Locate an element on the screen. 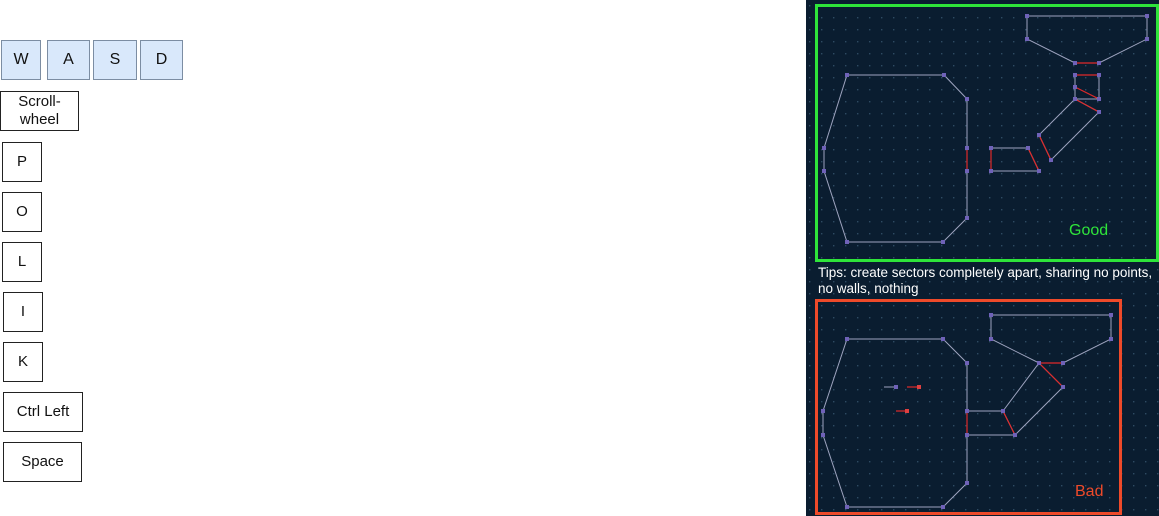  key-a: A is located at coordinates (68, 60).